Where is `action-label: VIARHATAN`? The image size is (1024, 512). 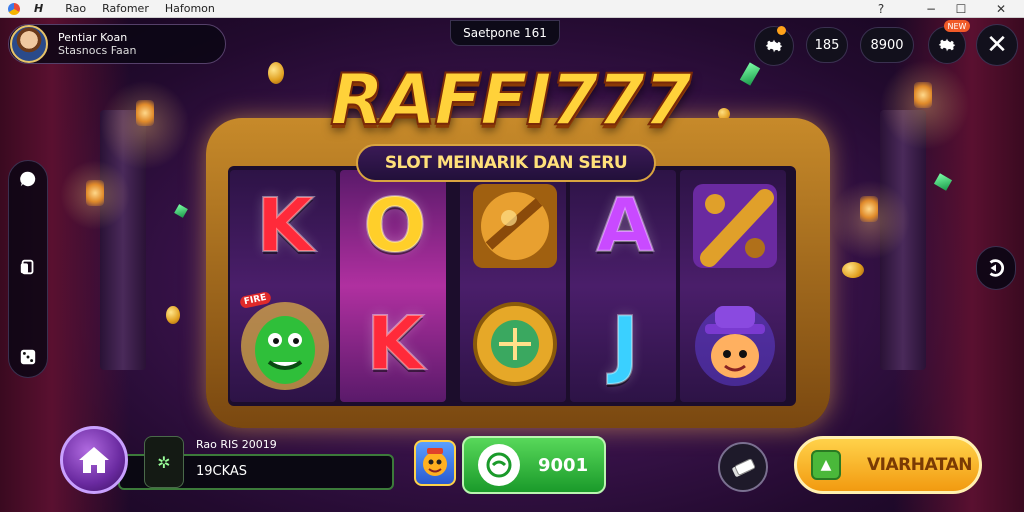
action-label: VIARHATAN is located at coordinates (919, 465).